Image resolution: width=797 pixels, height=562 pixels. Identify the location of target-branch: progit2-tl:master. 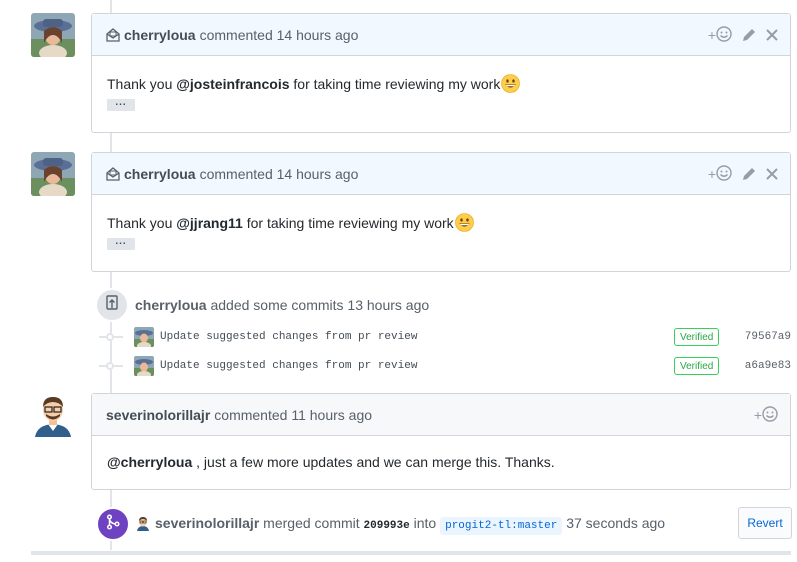
(501, 526).